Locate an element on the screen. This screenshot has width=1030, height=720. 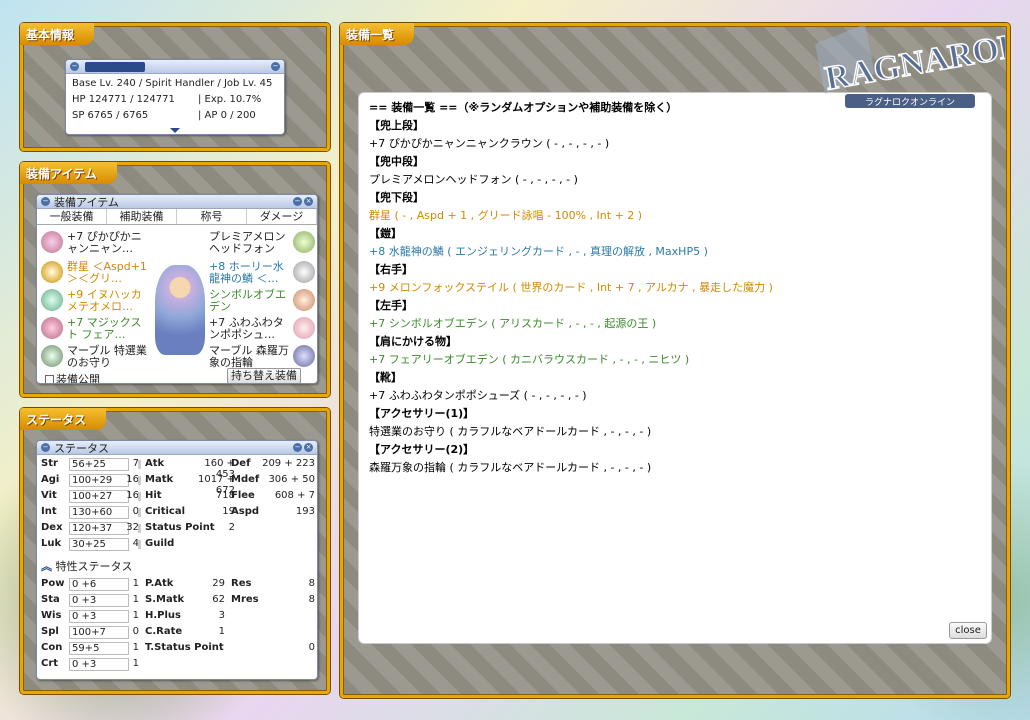
equip-slot-mid: プレミアメロンヘッドフォン is located at coordinates (249, 243).